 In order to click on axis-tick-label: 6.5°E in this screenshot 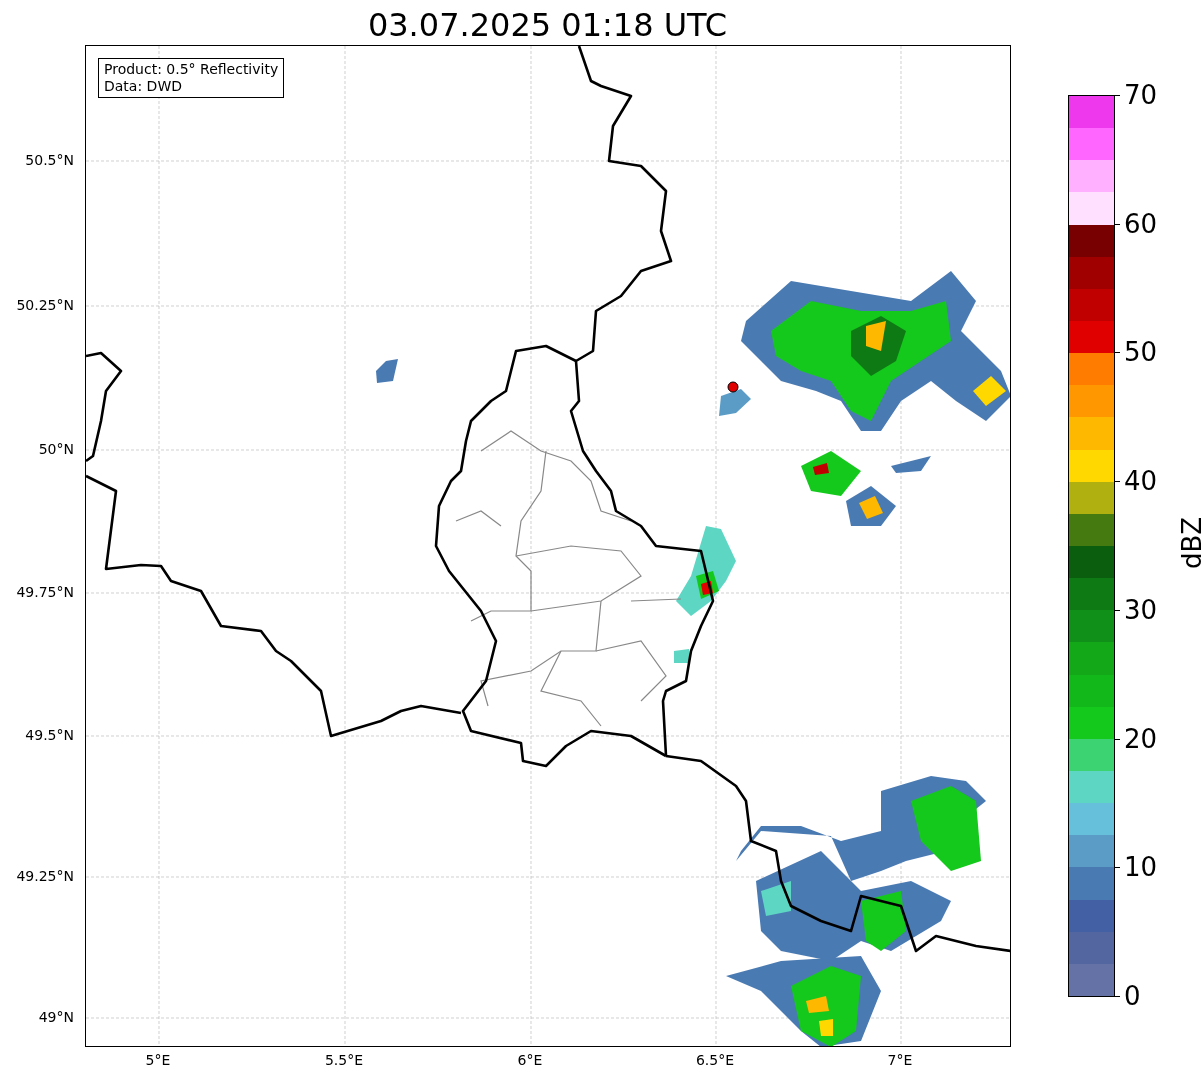, I will do `click(715, 1060)`.